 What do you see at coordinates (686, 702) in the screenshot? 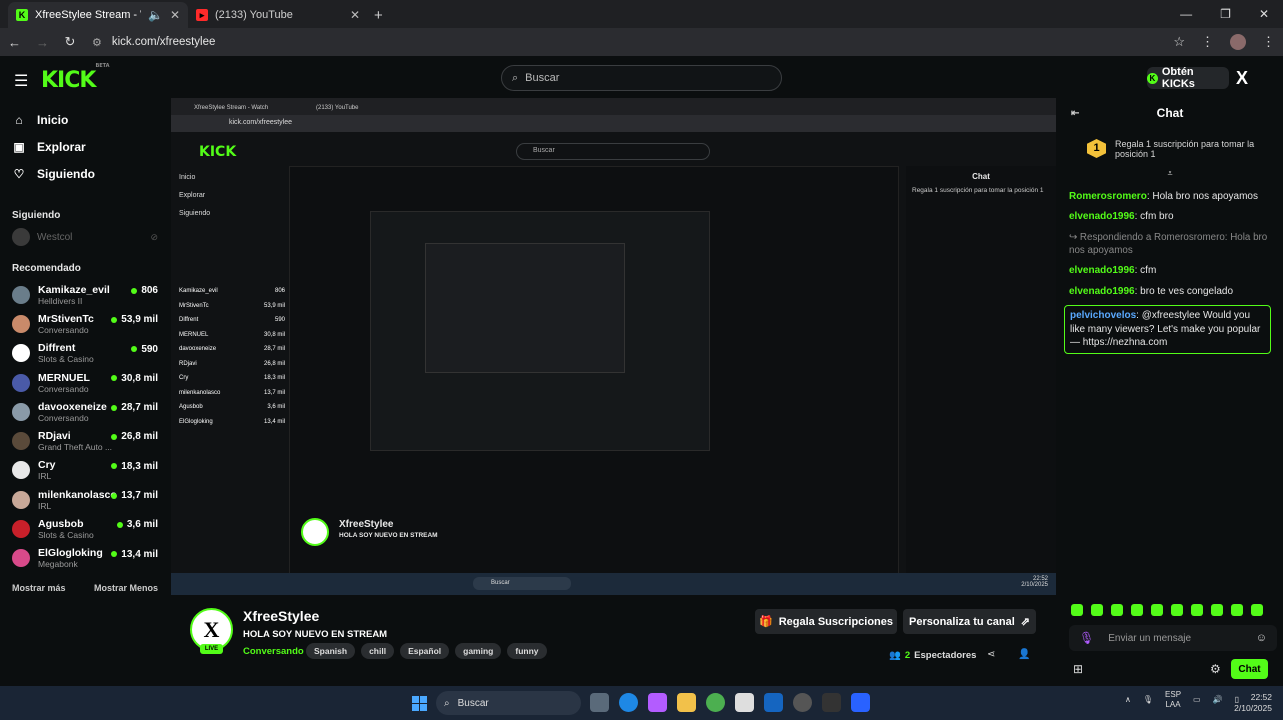
I see `file-explorer-icon` at bounding box center [686, 702].